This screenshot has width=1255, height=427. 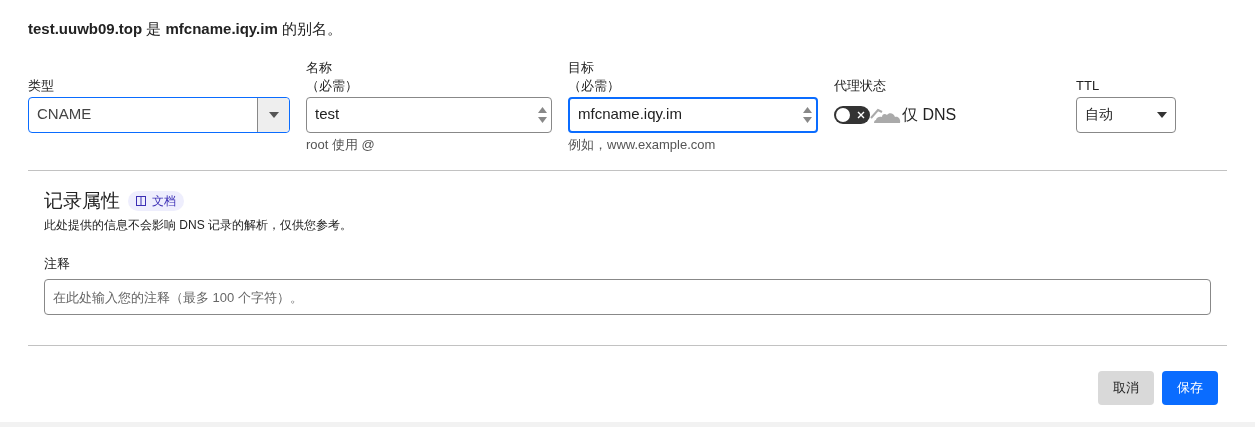 I want to click on x-icon, so click(x=861, y=114).